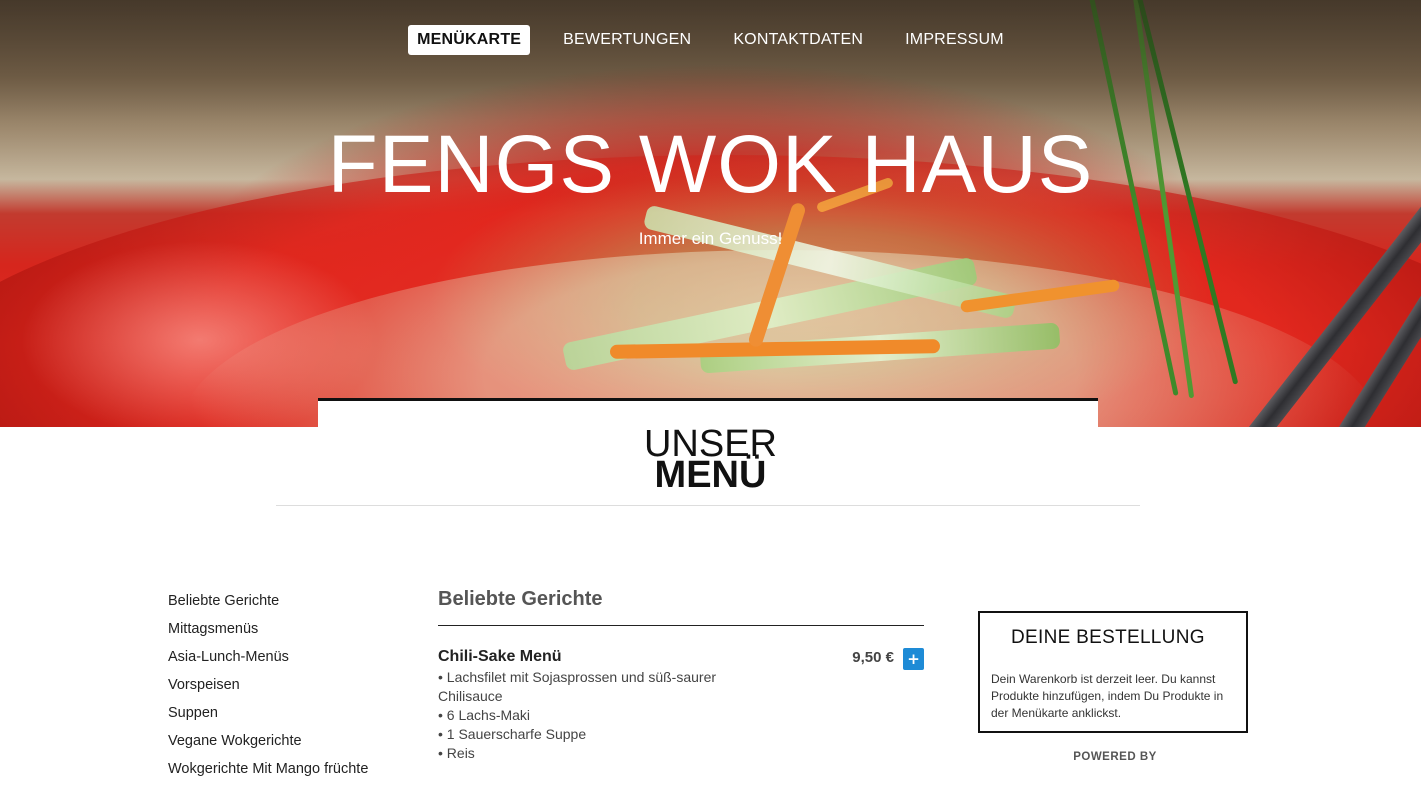 This screenshot has height=786, width=1421. I want to click on menu-heading: UNSER MENÜ, so click(710, 460).